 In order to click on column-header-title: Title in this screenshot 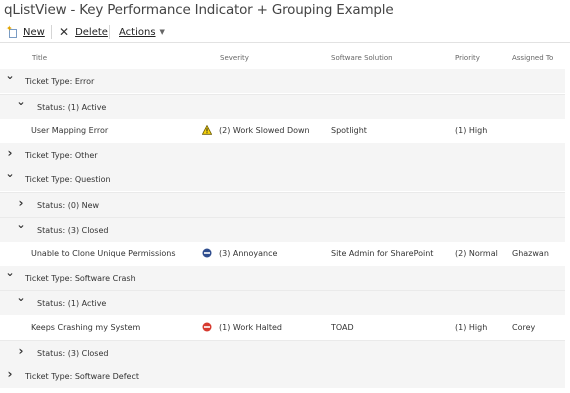, I will do `click(39, 58)`.